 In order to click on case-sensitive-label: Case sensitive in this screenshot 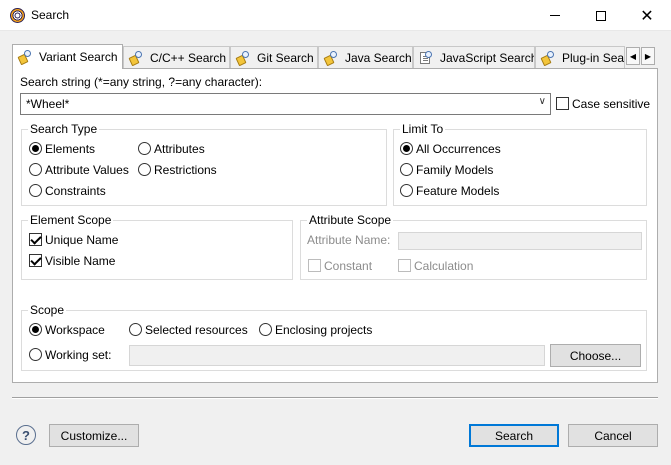, I will do `click(611, 104)`.